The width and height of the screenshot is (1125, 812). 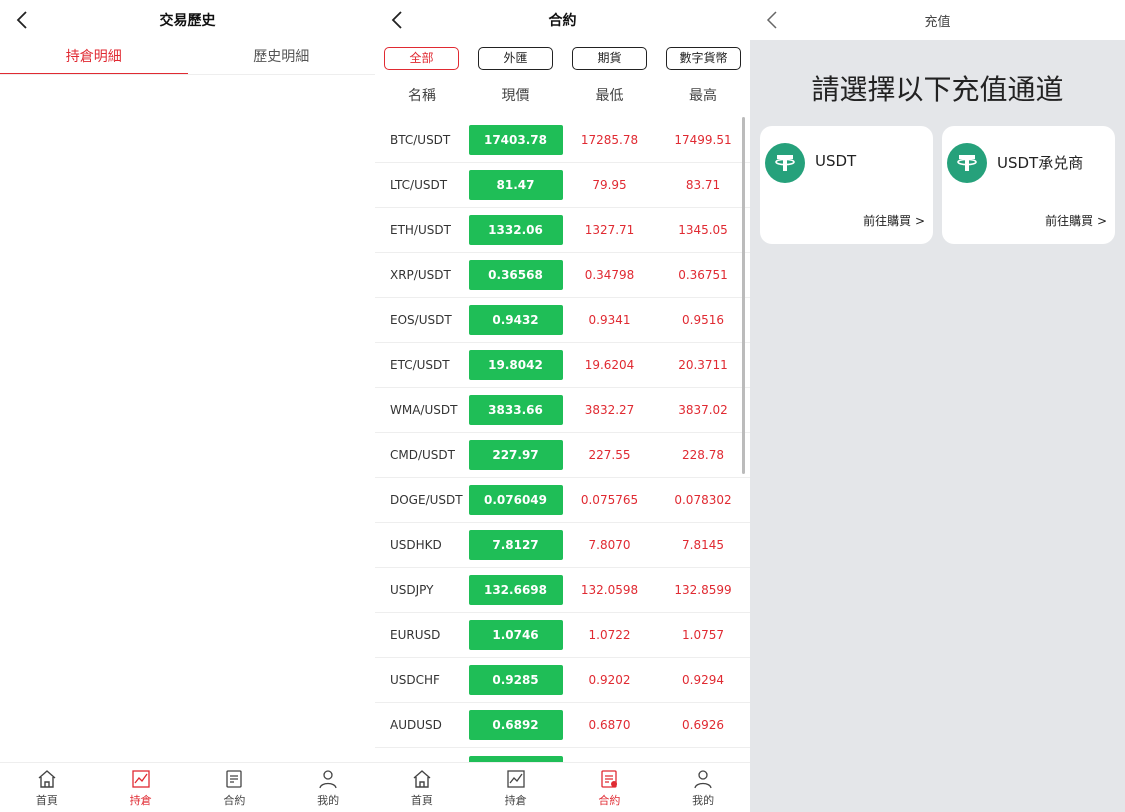 I want to click on header-low: 最低, so click(x=609, y=96).